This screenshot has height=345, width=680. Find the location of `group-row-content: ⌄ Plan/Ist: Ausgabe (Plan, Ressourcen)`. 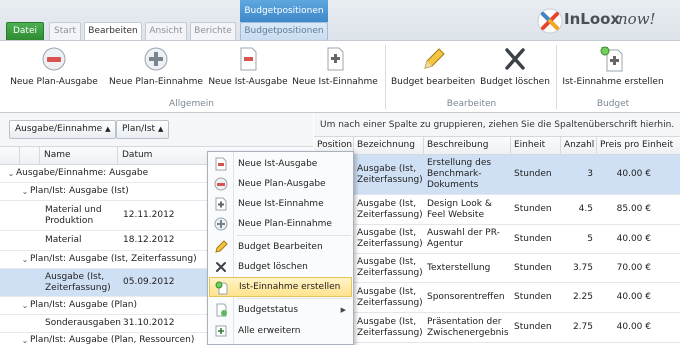

group-row-content: ⌄ Plan/Ist: Ausgabe (Plan, Ressourcen) is located at coordinates (107, 339).